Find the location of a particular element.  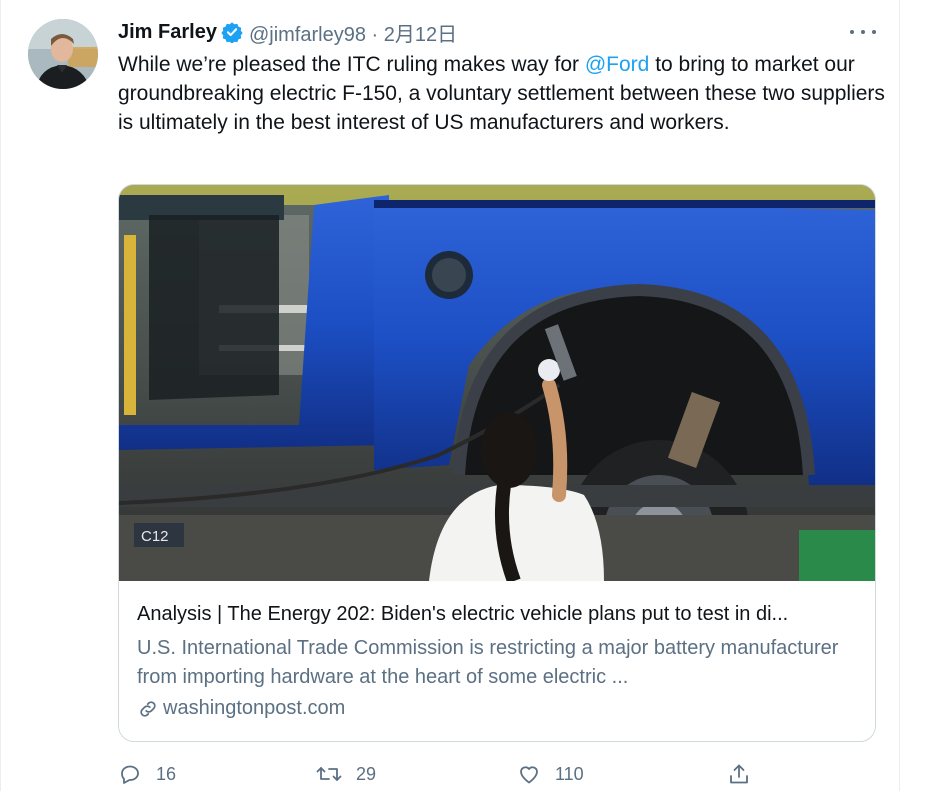

share-button is located at coordinates (739, 774).